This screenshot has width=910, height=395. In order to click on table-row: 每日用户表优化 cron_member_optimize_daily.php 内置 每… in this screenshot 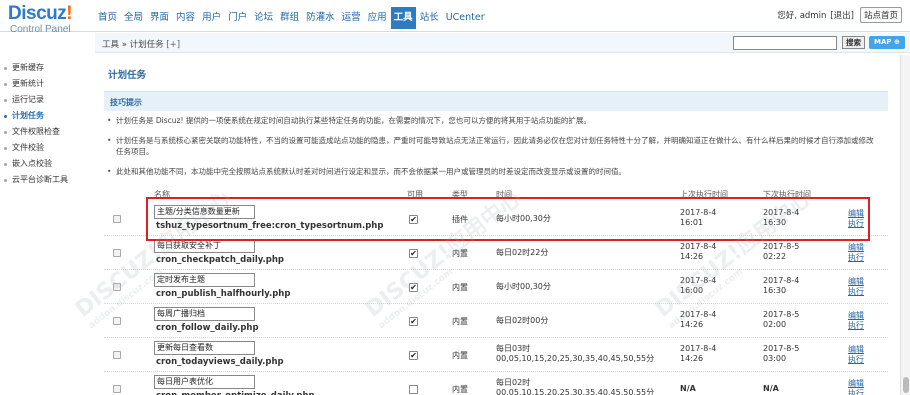, I will do `click(496, 383)`.